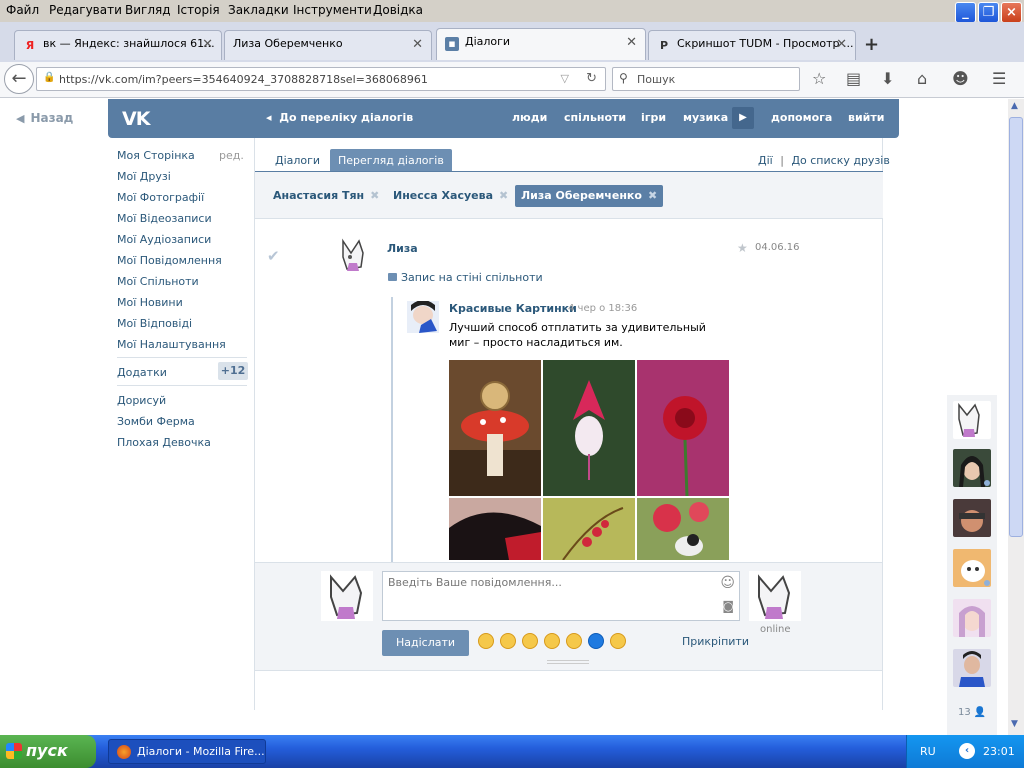 The width and height of the screenshot is (1024, 768). What do you see at coordinates (1016, 327) in the screenshot?
I see `scroll-thumb` at bounding box center [1016, 327].